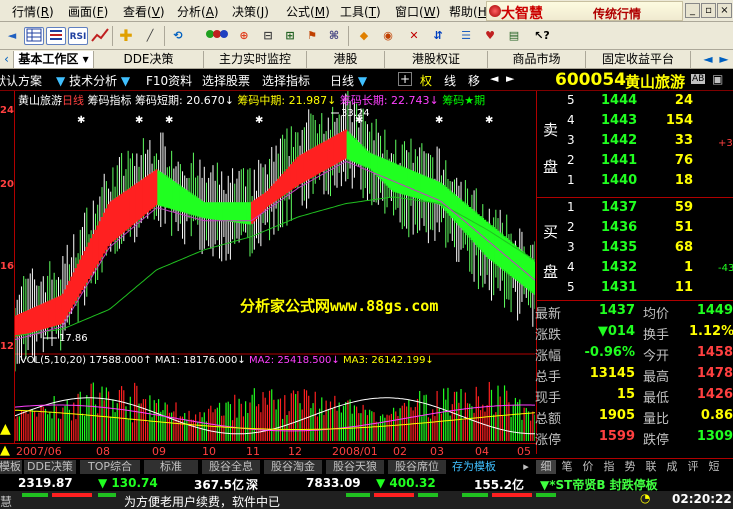  Describe the element at coordinates (656, 398) in the screenshot. I see `stat-label: 最低` at that location.